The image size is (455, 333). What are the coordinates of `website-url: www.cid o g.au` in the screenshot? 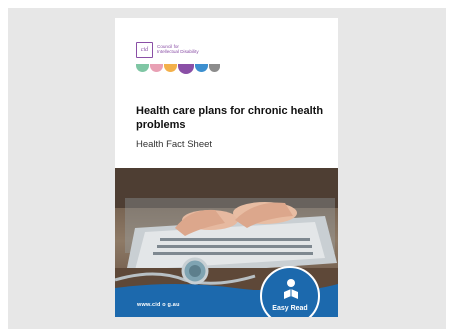 It's located at (158, 305).